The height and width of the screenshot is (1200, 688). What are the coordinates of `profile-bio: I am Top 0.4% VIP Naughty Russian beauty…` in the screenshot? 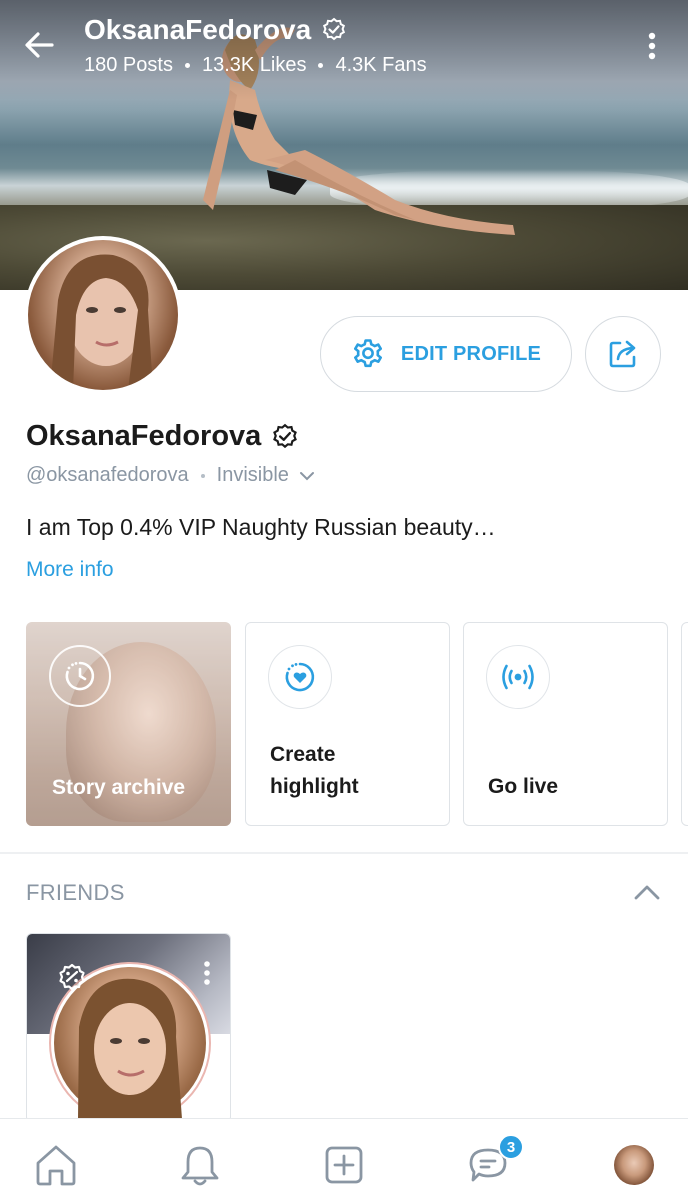 It's located at (261, 527).